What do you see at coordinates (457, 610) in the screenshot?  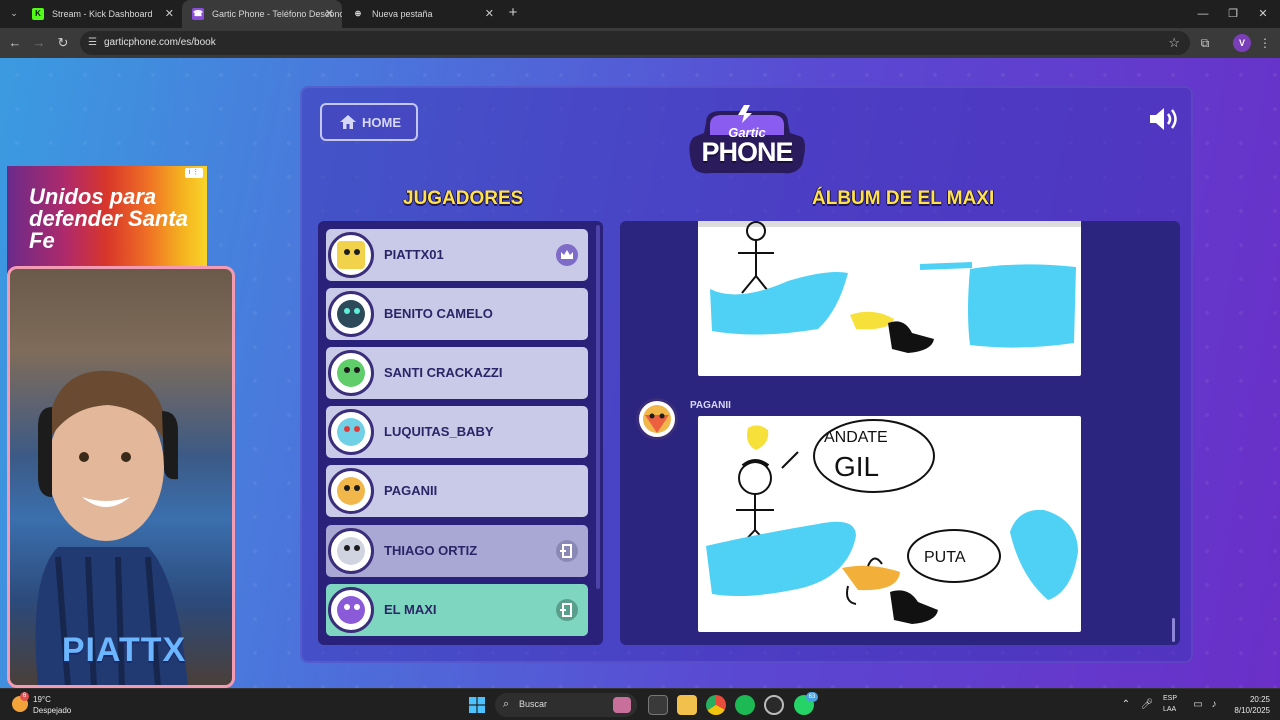 I see `player-card-el-maxi: EL MAXI` at bounding box center [457, 610].